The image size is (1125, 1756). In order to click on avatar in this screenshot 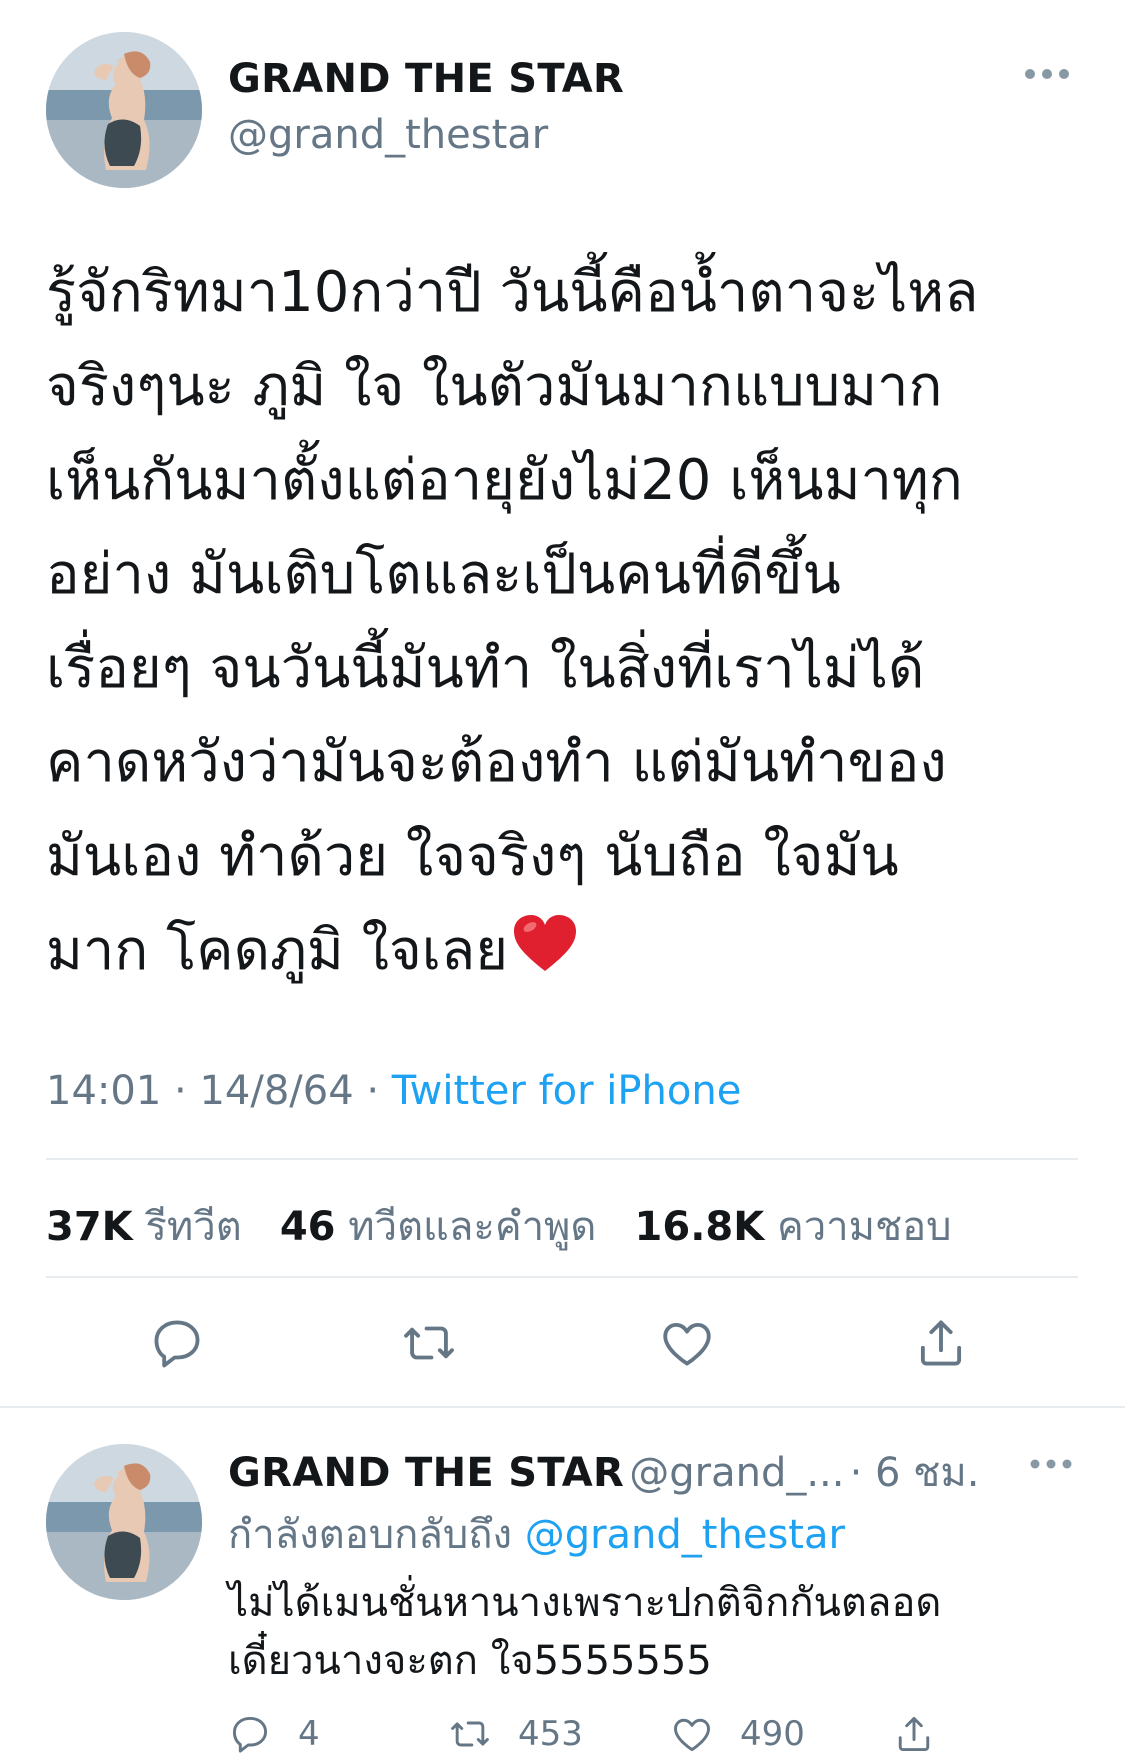, I will do `click(124, 110)`.